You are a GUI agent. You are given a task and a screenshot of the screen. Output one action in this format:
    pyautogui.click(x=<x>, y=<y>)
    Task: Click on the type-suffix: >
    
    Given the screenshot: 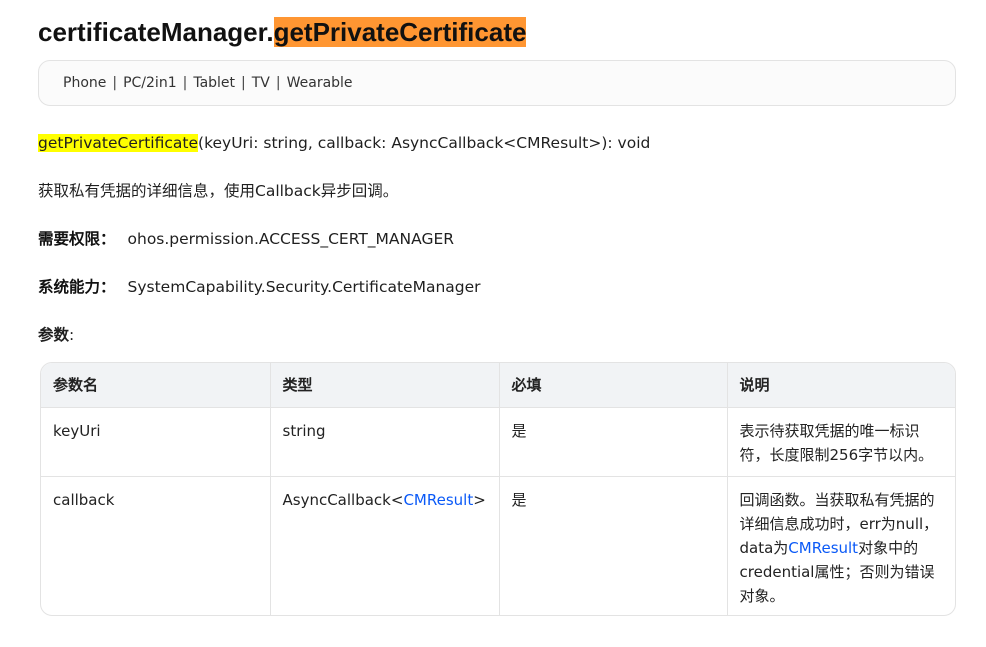 What is the action you would take?
    pyautogui.click(x=479, y=499)
    